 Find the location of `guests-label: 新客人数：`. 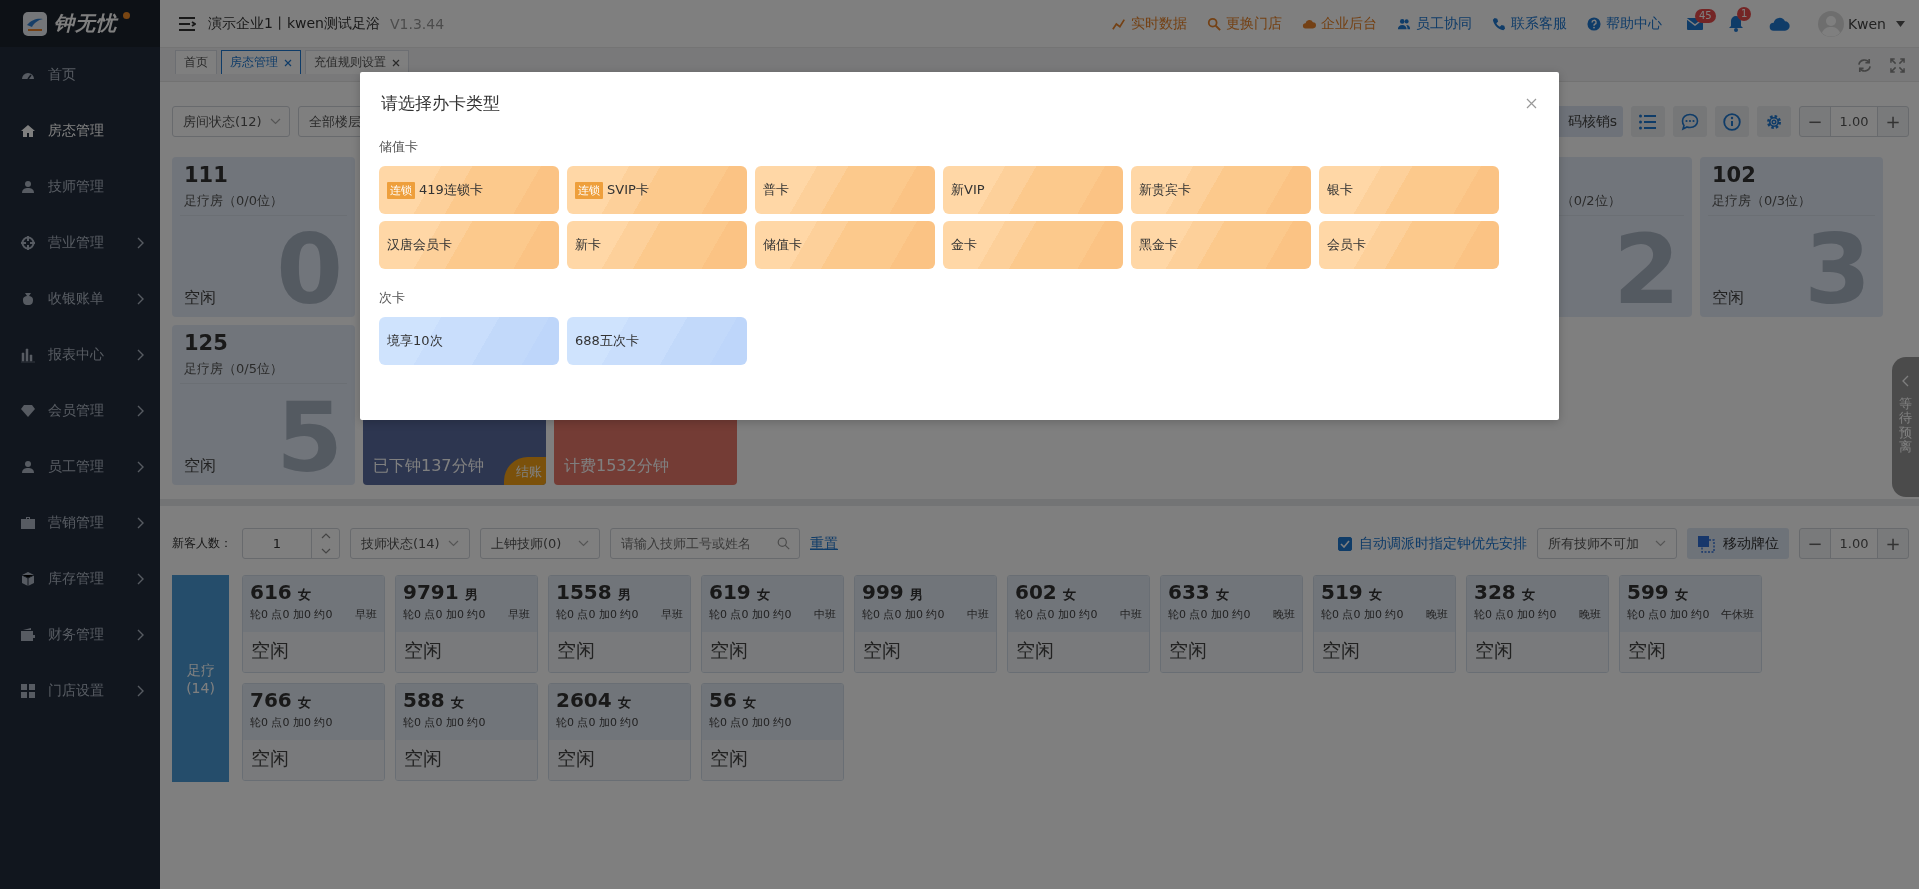

guests-label: 新客人数： is located at coordinates (202, 543).